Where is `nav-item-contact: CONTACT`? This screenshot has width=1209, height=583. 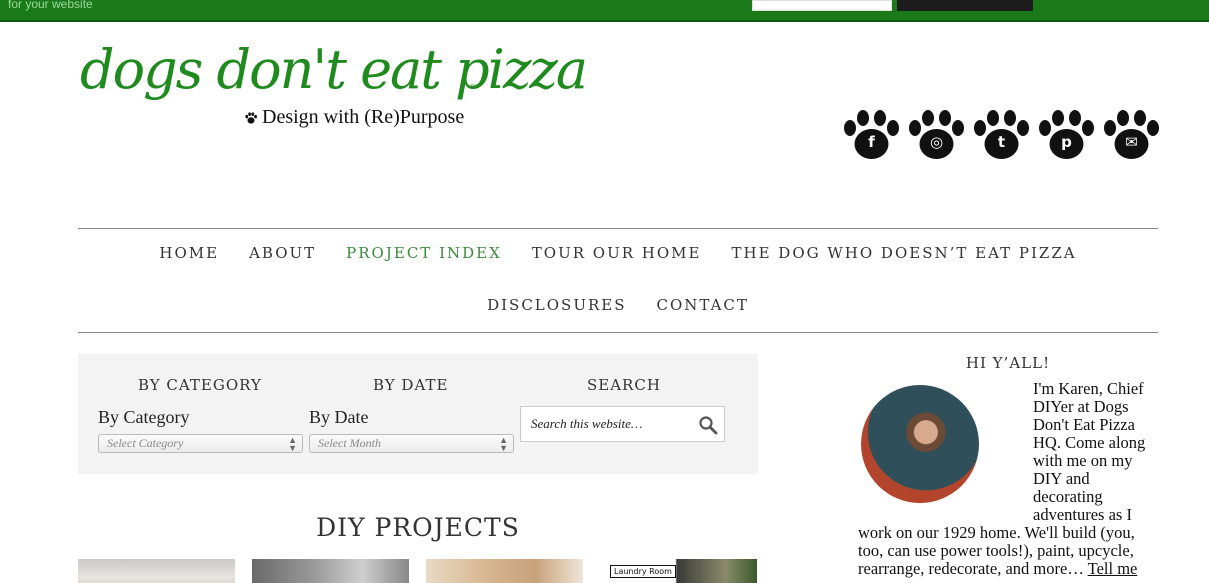
nav-item-contact: CONTACT is located at coordinates (703, 307).